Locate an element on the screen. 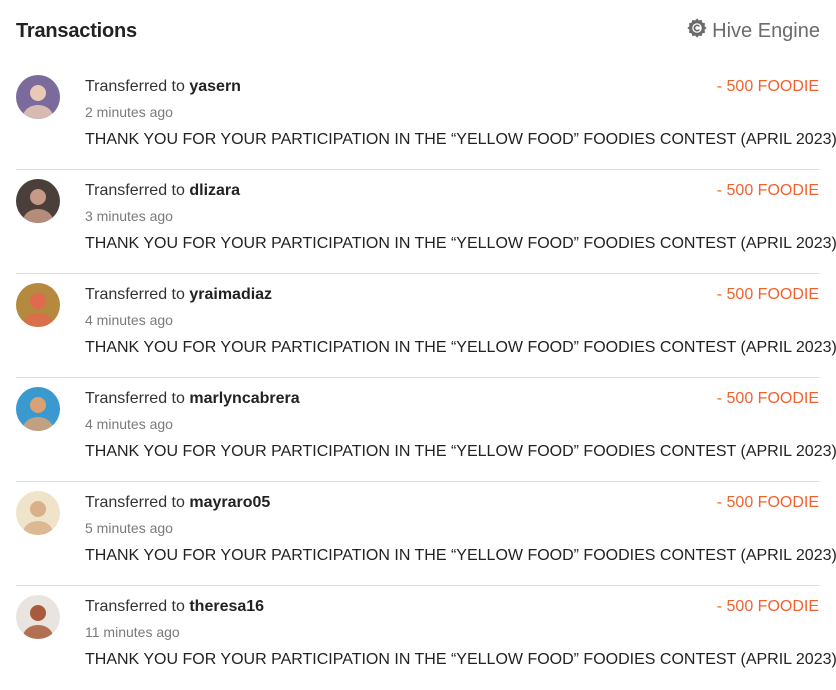 Image resolution: width=836 pixels, height=690 pixels. recipient-username: marlyncabrera is located at coordinates (244, 398).